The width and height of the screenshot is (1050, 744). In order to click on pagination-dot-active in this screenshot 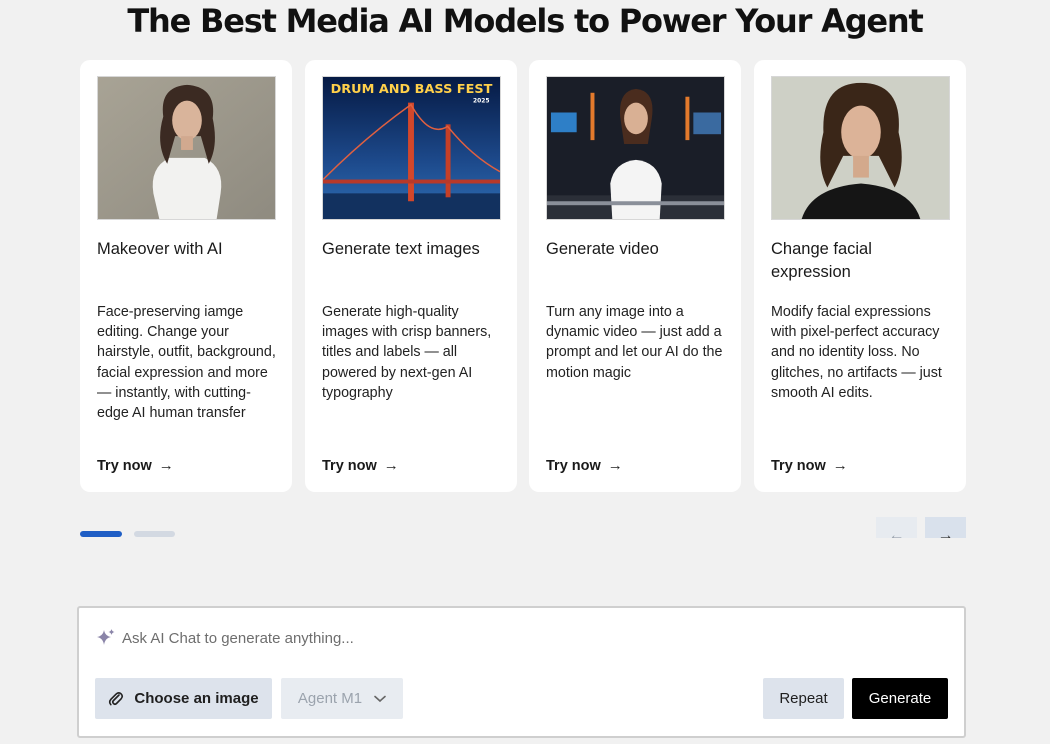, I will do `click(101, 534)`.